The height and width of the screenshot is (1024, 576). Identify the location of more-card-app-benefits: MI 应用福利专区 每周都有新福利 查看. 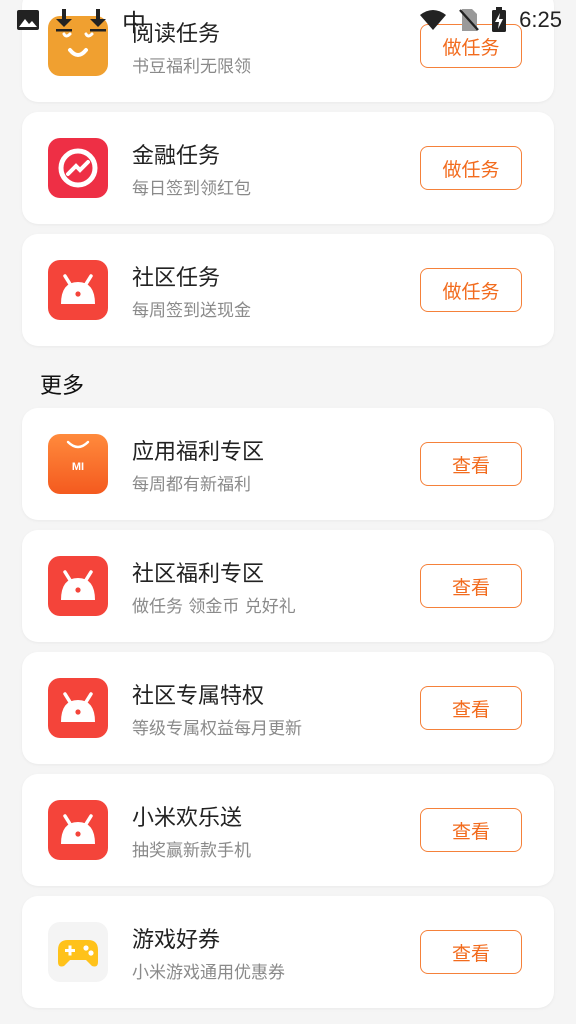
(288, 464).